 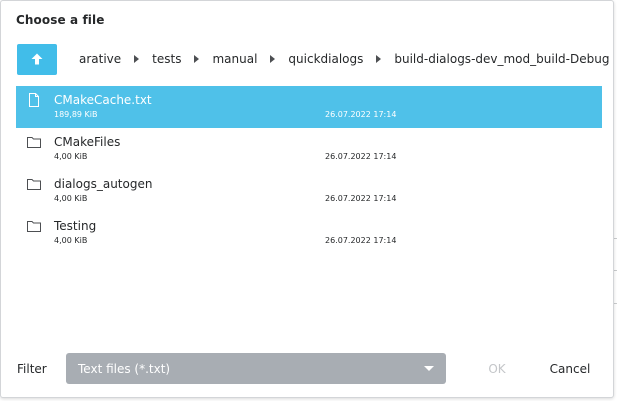 I want to click on dialog-title: Choose a file, so click(x=60, y=20).